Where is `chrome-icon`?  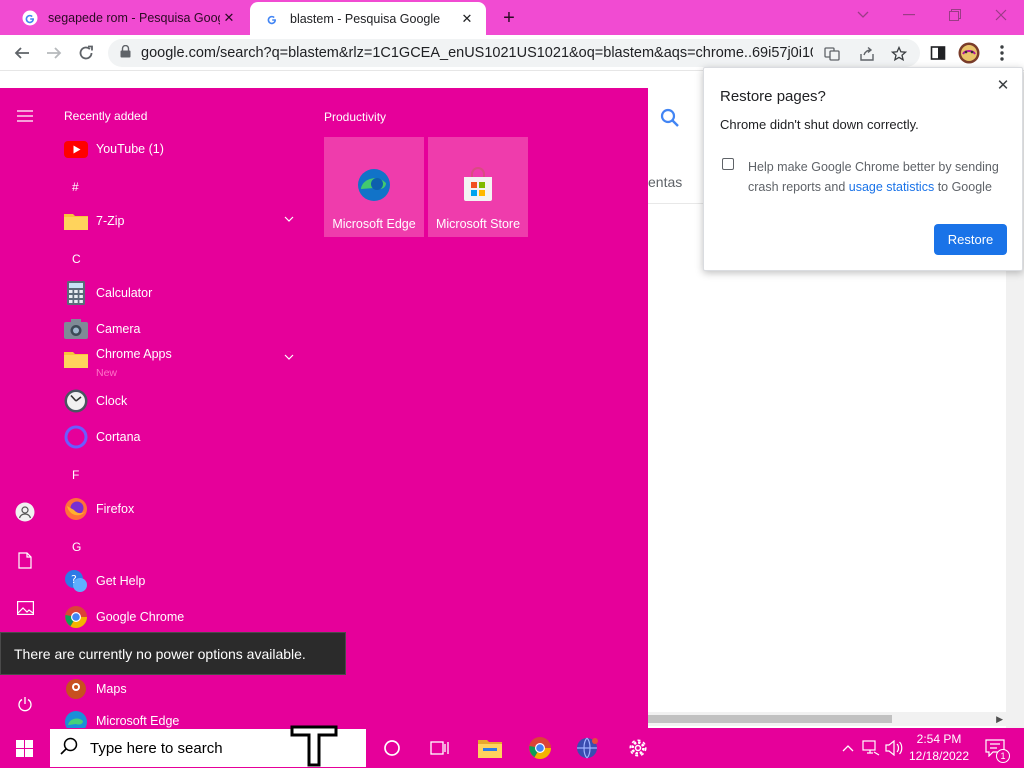 chrome-icon is located at coordinates (76, 617).